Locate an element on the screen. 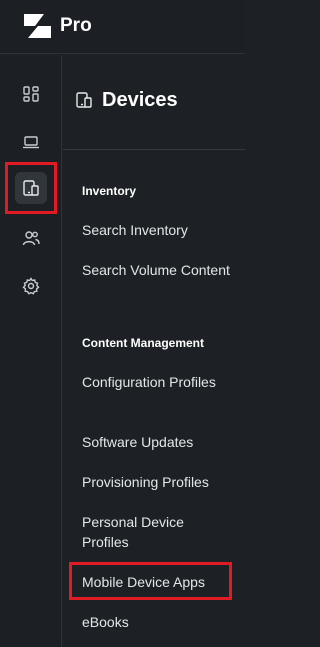 The height and width of the screenshot is (647, 320). top-bar: Pro is located at coordinates (122, 27).